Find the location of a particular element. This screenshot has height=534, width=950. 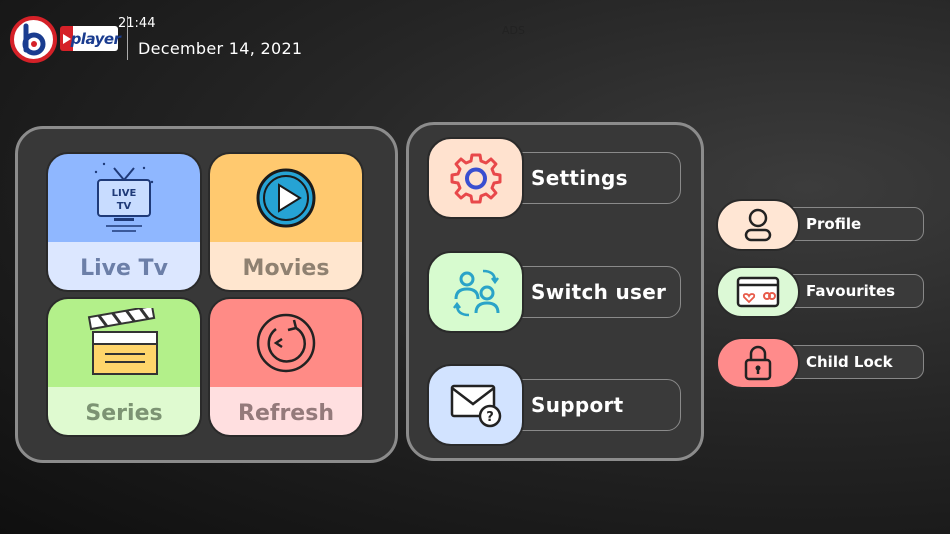

tile-refresh: Refresh is located at coordinates (286, 367).